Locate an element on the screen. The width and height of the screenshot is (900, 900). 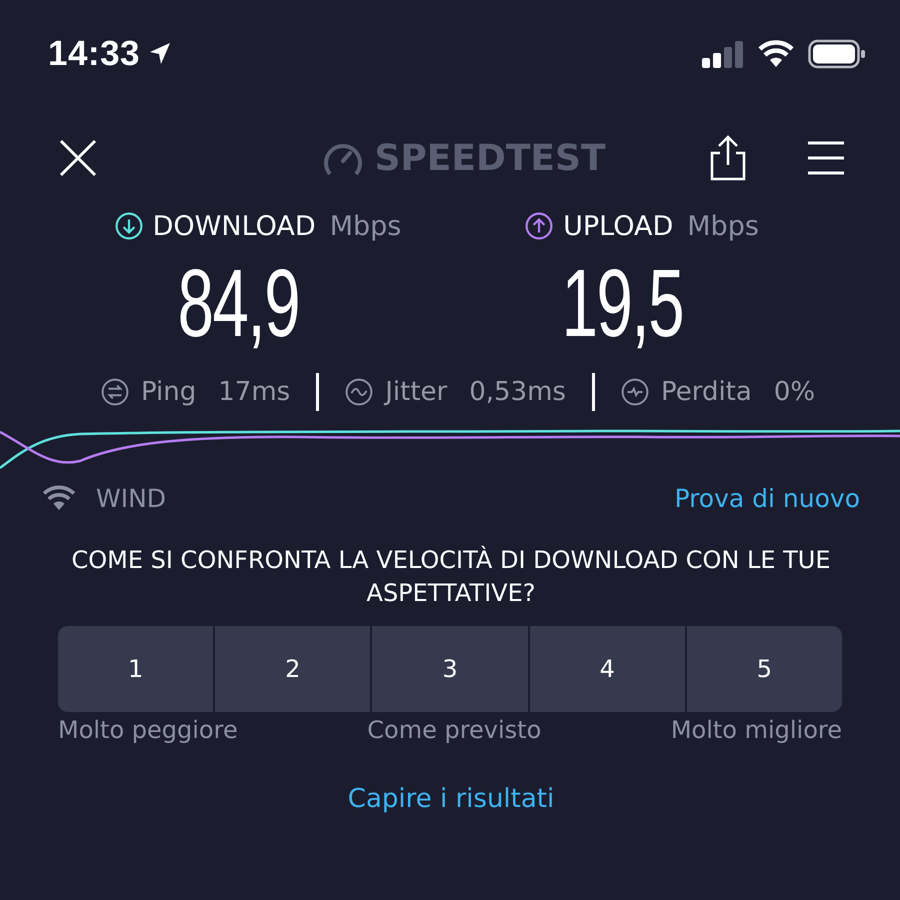
metric-value: 0,53ms is located at coordinates (517, 392).